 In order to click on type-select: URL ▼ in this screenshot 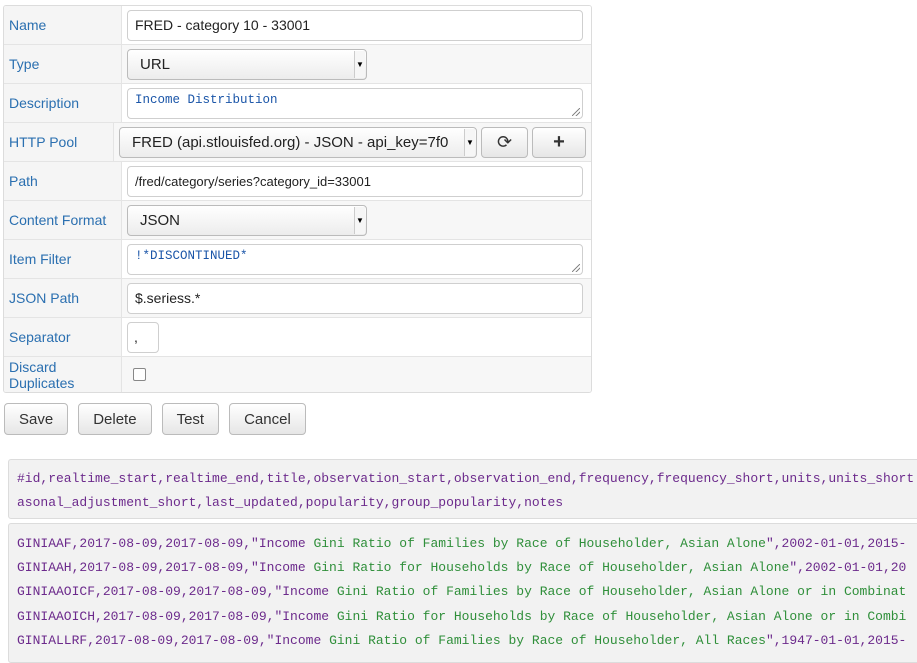, I will do `click(247, 64)`.